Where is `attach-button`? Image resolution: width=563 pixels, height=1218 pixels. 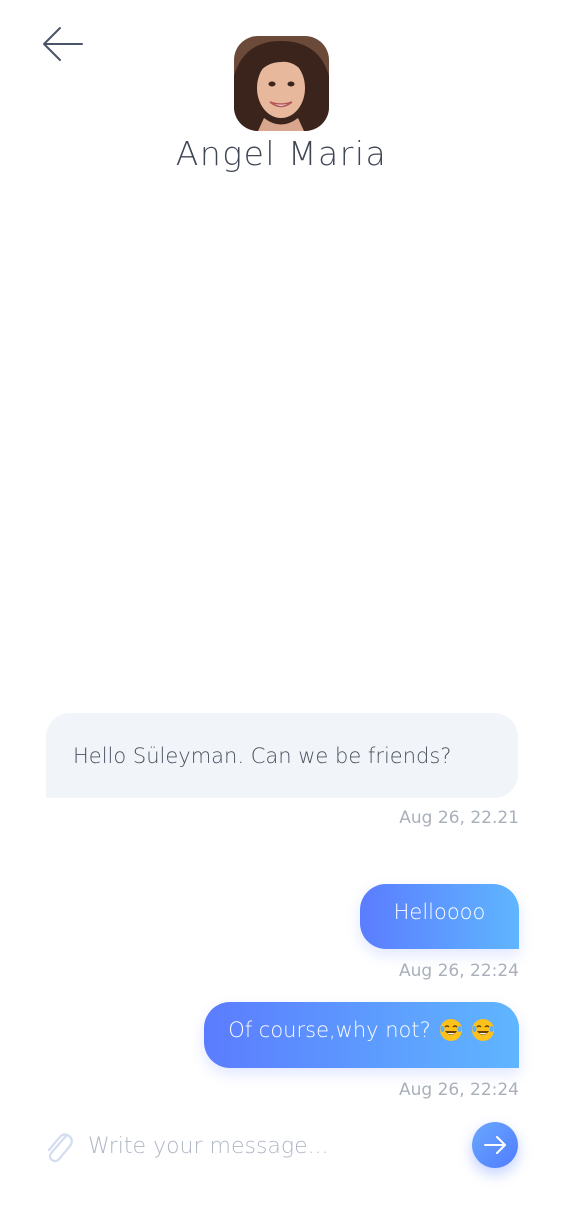 attach-button is located at coordinates (58, 1146).